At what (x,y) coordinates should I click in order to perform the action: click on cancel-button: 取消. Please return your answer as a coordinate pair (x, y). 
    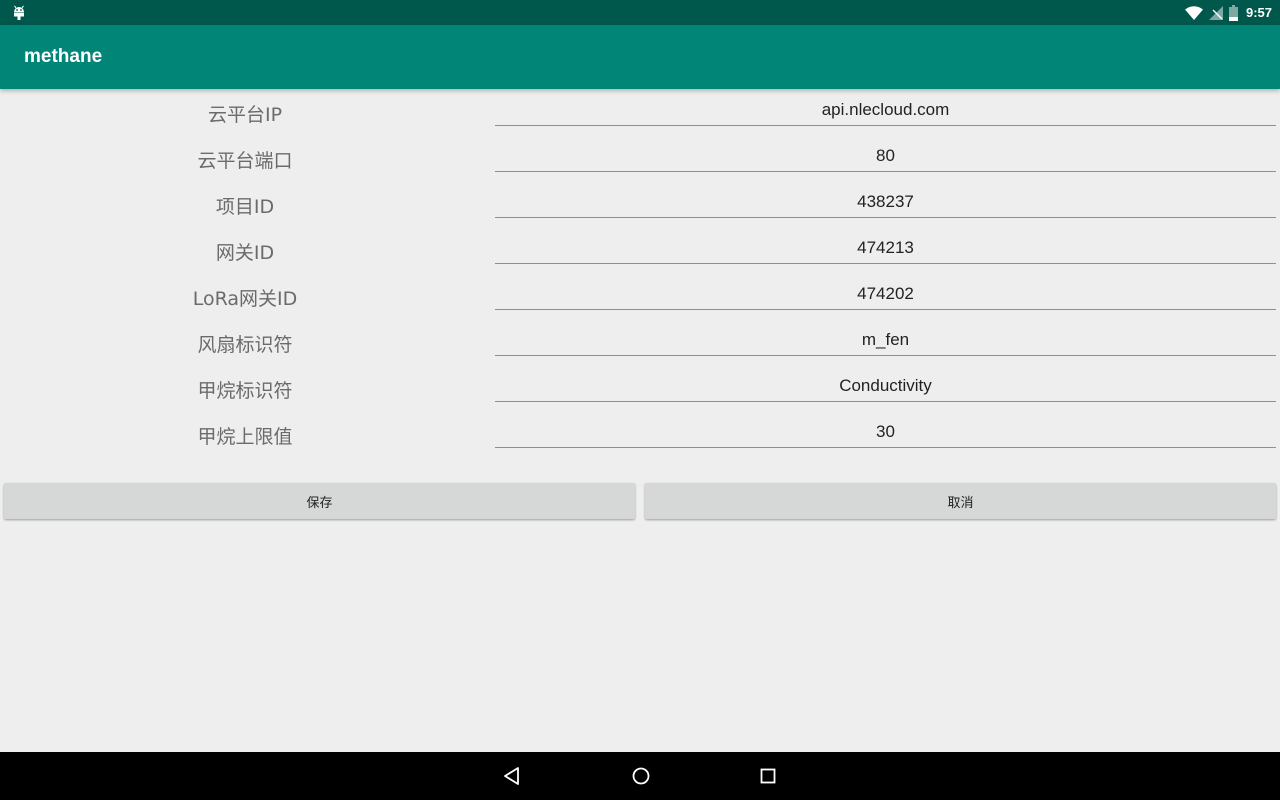
    Looking at the image, I should click on (960, 501).